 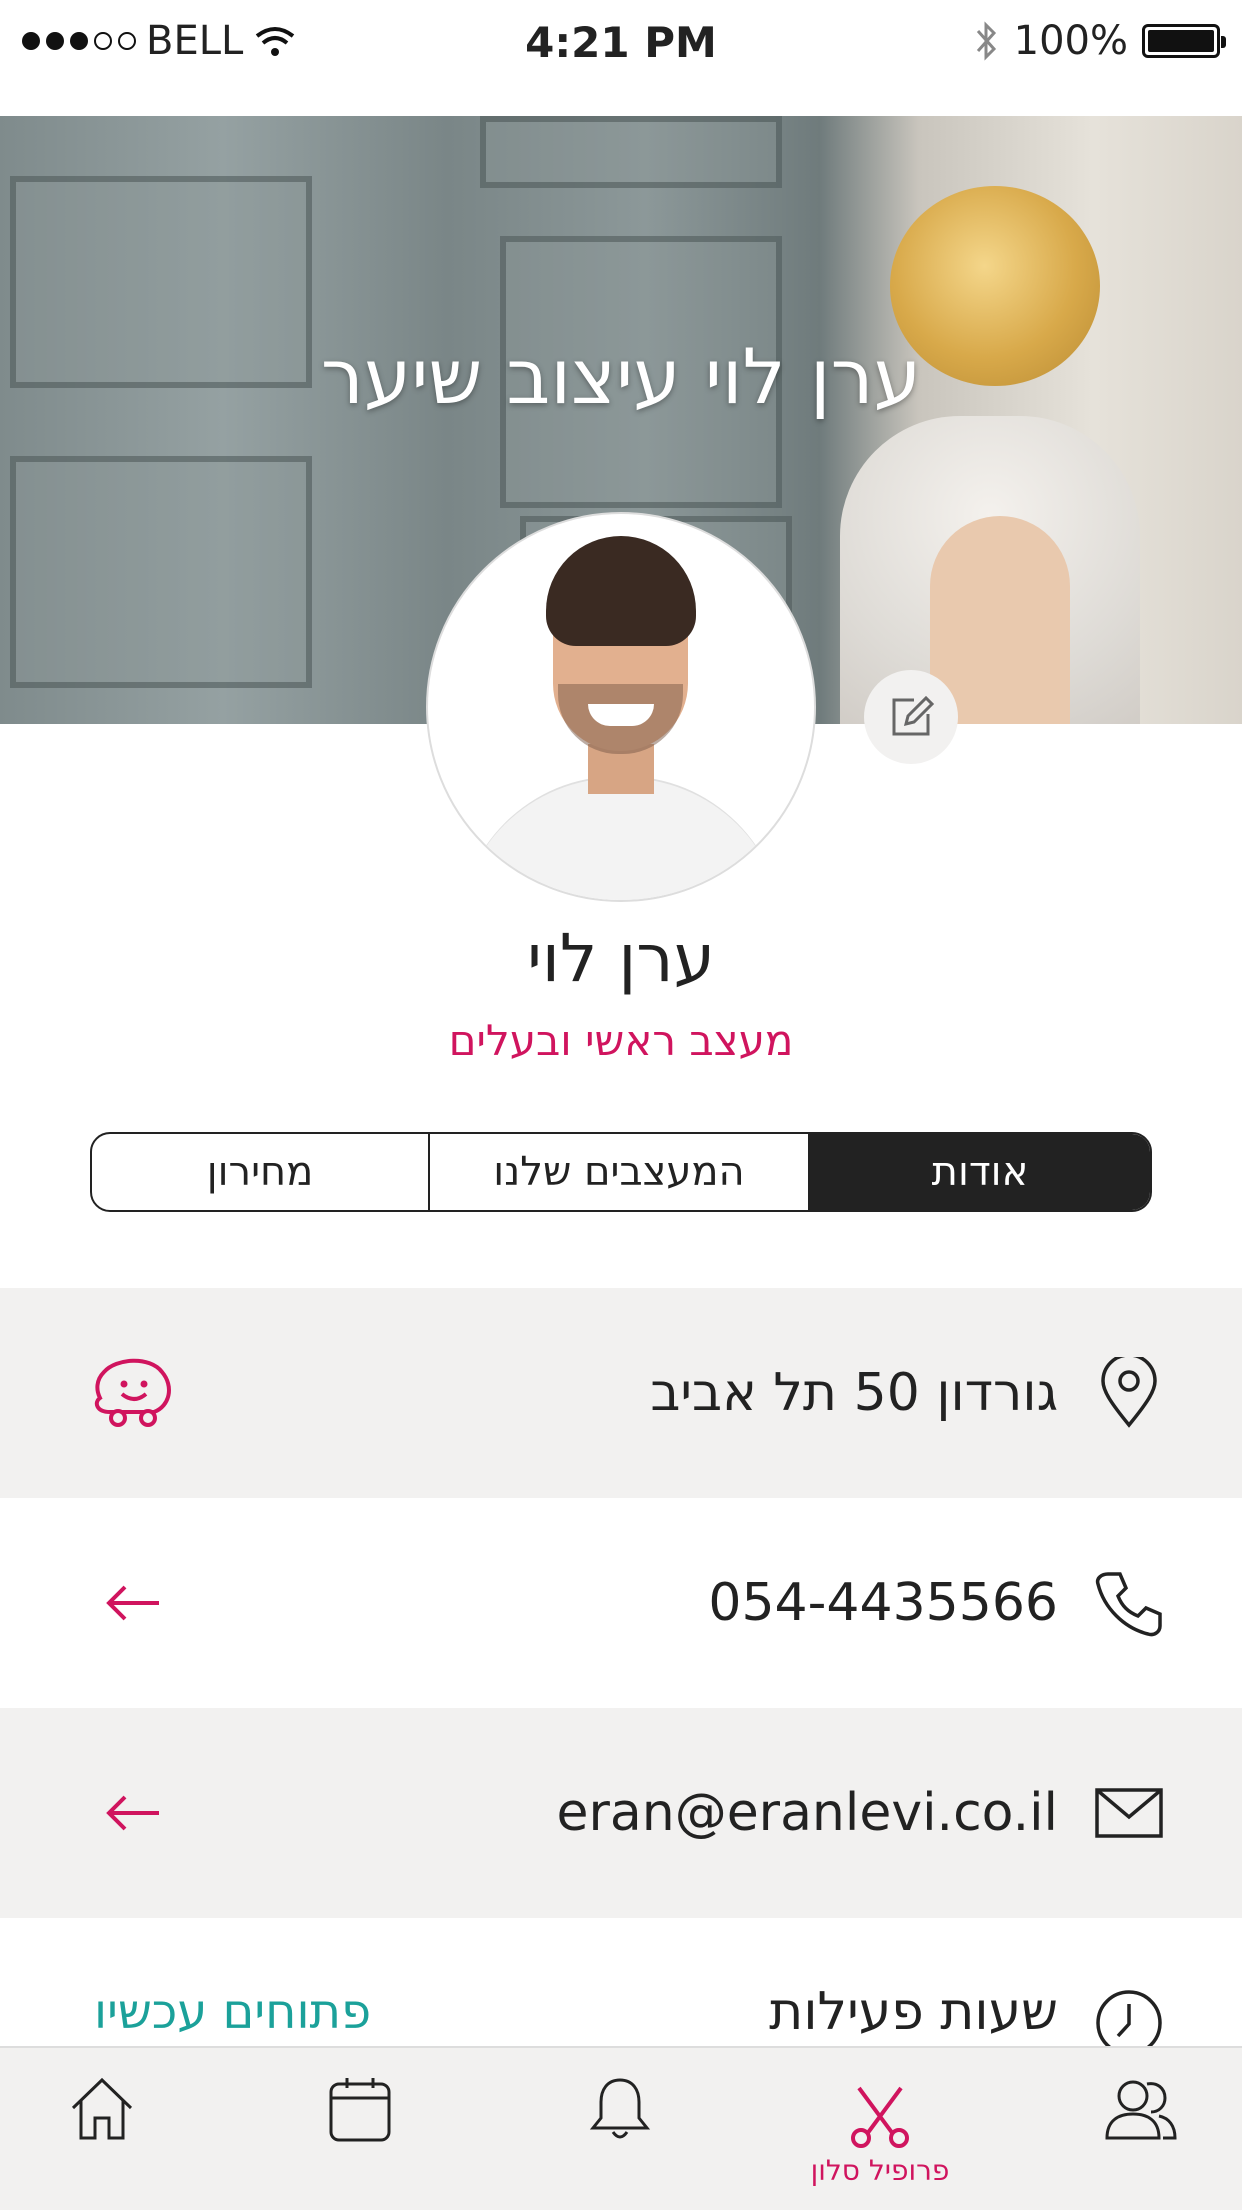 What do you see at coordinates (980, 1172) in the screenshot?
I see `tab-about: אודות` at bounding box center [980, 1172].